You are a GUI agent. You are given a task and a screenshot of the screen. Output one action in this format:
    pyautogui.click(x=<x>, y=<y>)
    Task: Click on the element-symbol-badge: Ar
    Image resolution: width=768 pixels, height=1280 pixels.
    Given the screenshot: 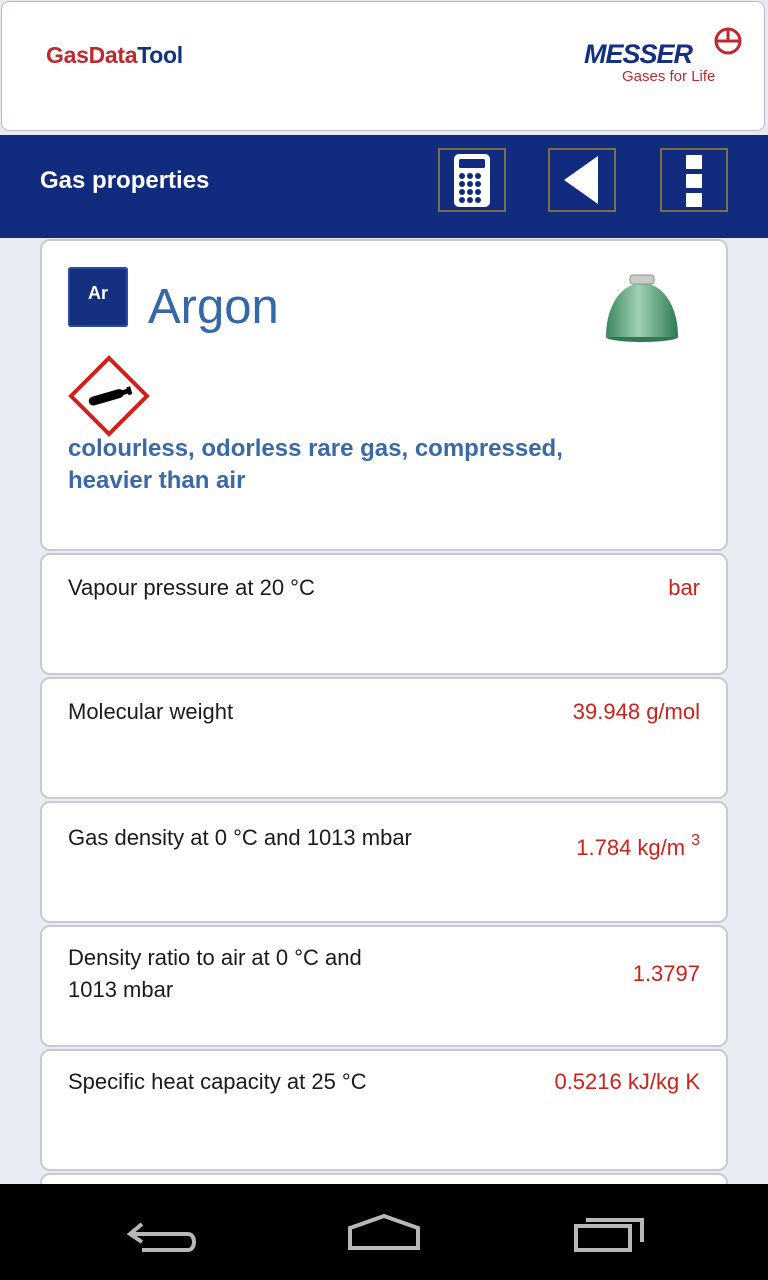 What is the action you would take?
    pyautogui.click(x=98, y=297)
    